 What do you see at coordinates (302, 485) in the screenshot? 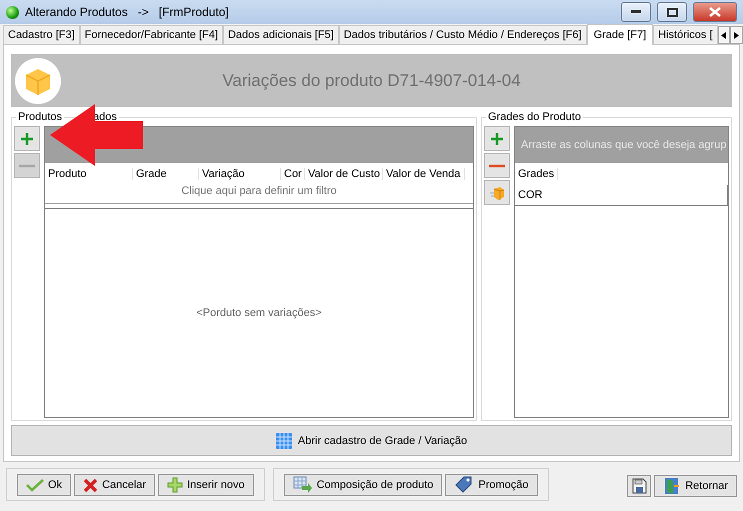
I see `grid-arrow-icon` at bounding box center [302, 485].